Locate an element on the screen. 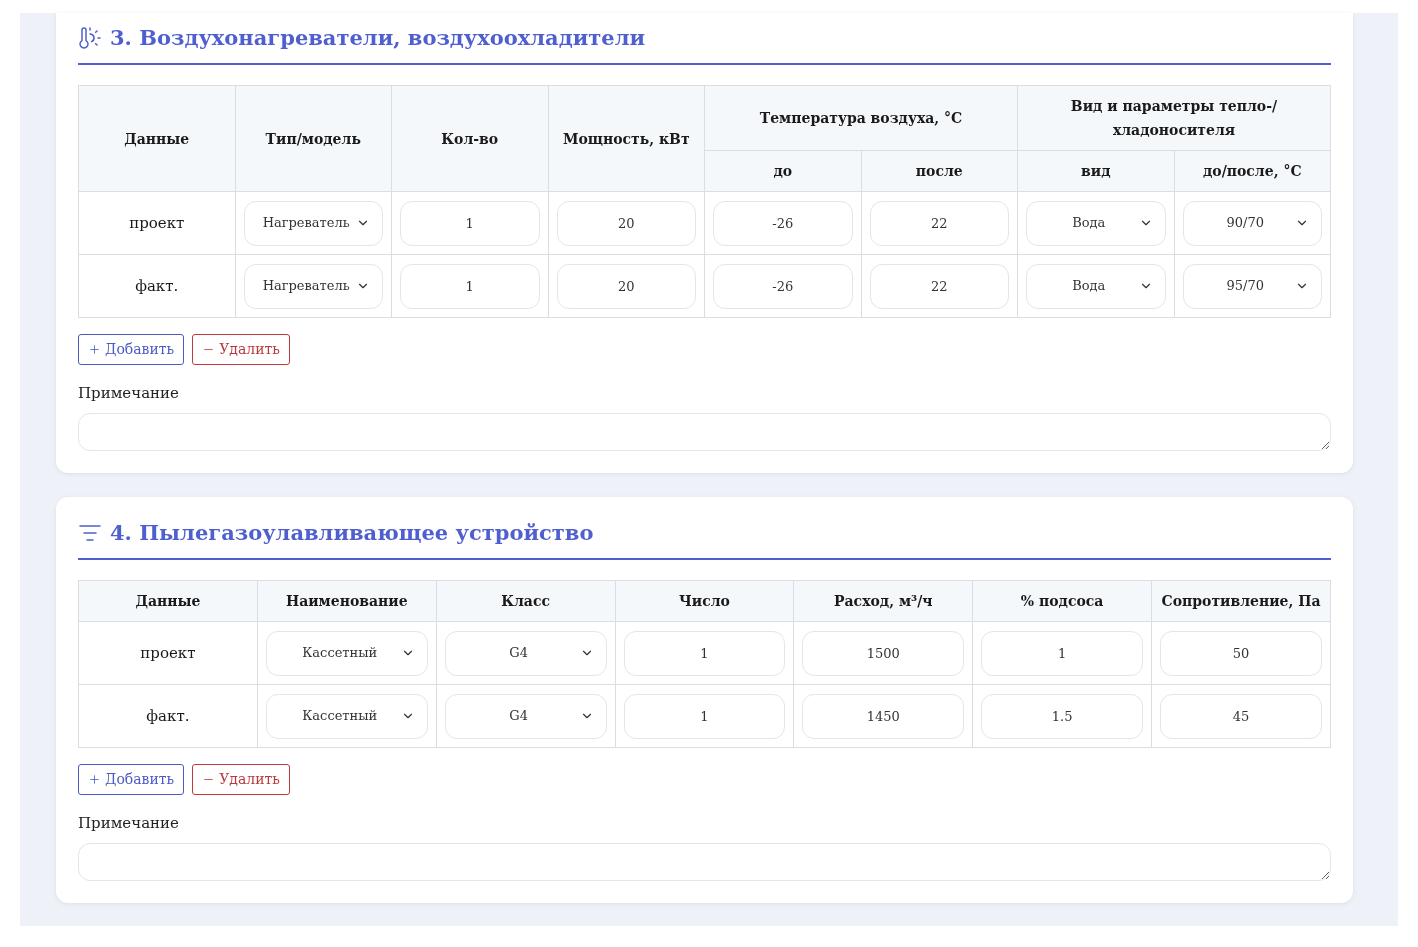 This screenshot has width=1418, height=947. column-header: Наименование is located at coordinates (347, 601).